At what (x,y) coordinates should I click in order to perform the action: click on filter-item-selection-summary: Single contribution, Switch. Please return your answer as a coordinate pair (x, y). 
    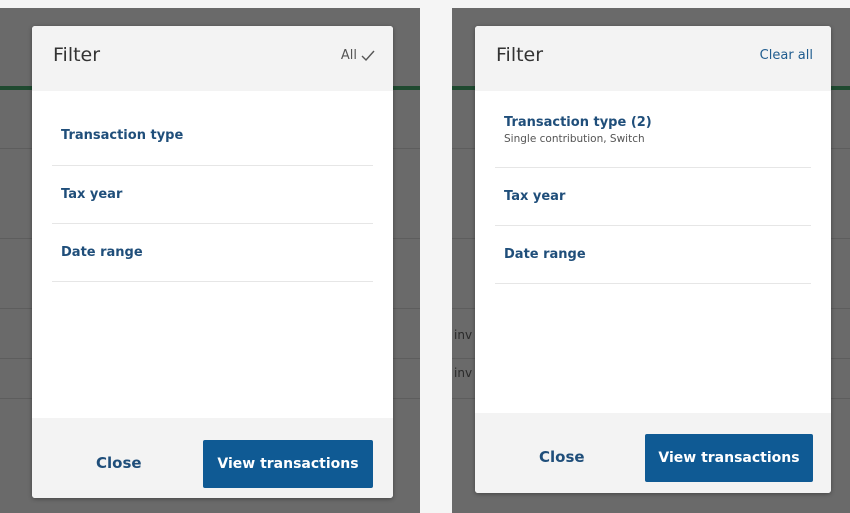
    Looking at the image, I should click on (574, 139).